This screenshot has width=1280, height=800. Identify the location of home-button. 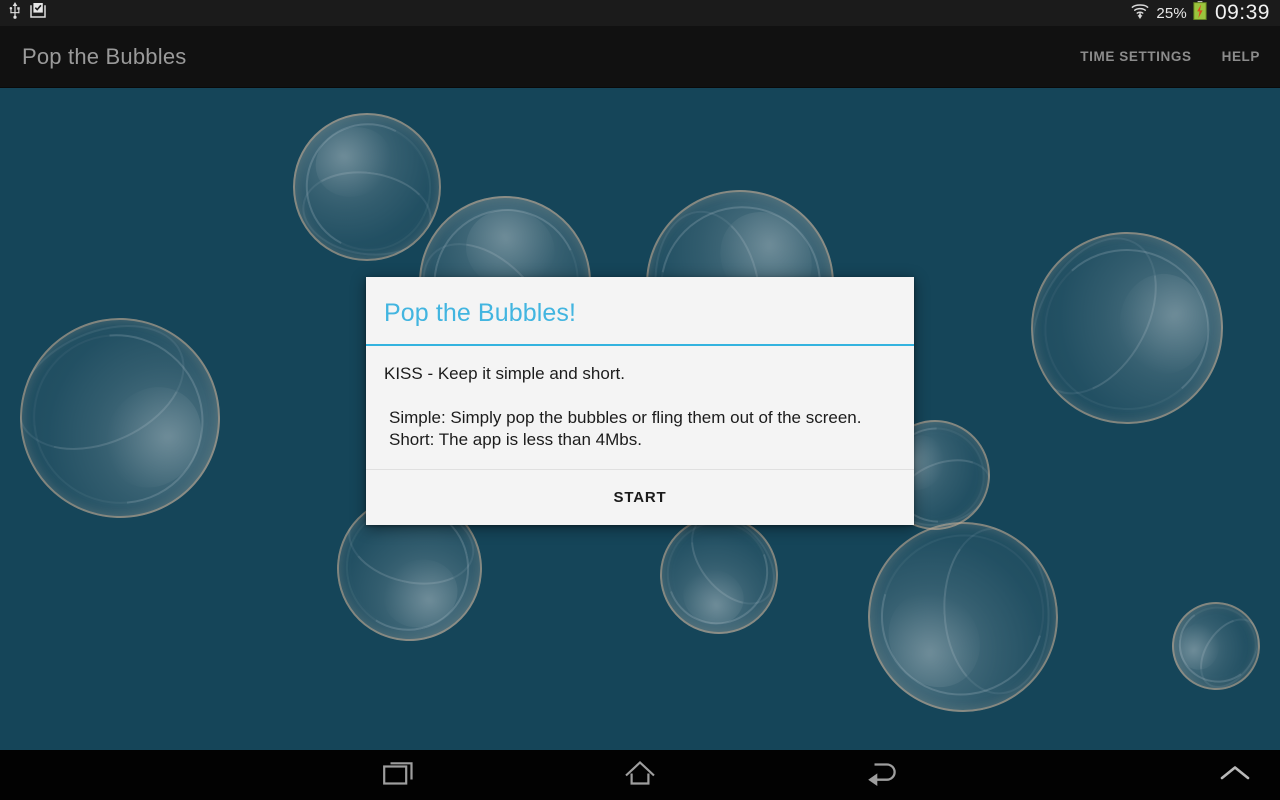
(640, 775).